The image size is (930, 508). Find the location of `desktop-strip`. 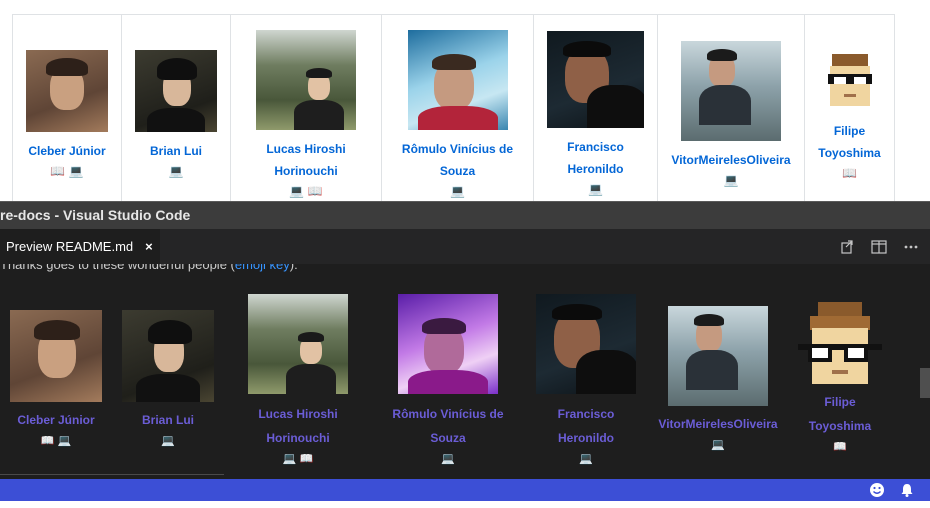

desktop-strip is located at coordinates (465, 504).